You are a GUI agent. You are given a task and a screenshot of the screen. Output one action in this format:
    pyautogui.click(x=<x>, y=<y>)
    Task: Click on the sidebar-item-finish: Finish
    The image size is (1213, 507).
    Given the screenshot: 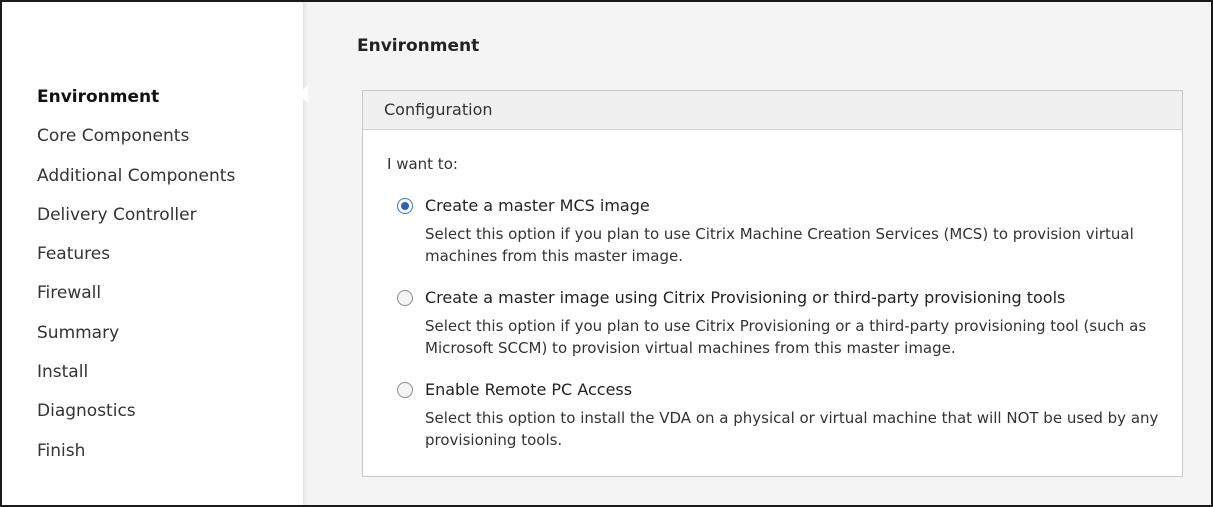 What is the action you would take?
    pyautogui.click(x=136, y=455)
    